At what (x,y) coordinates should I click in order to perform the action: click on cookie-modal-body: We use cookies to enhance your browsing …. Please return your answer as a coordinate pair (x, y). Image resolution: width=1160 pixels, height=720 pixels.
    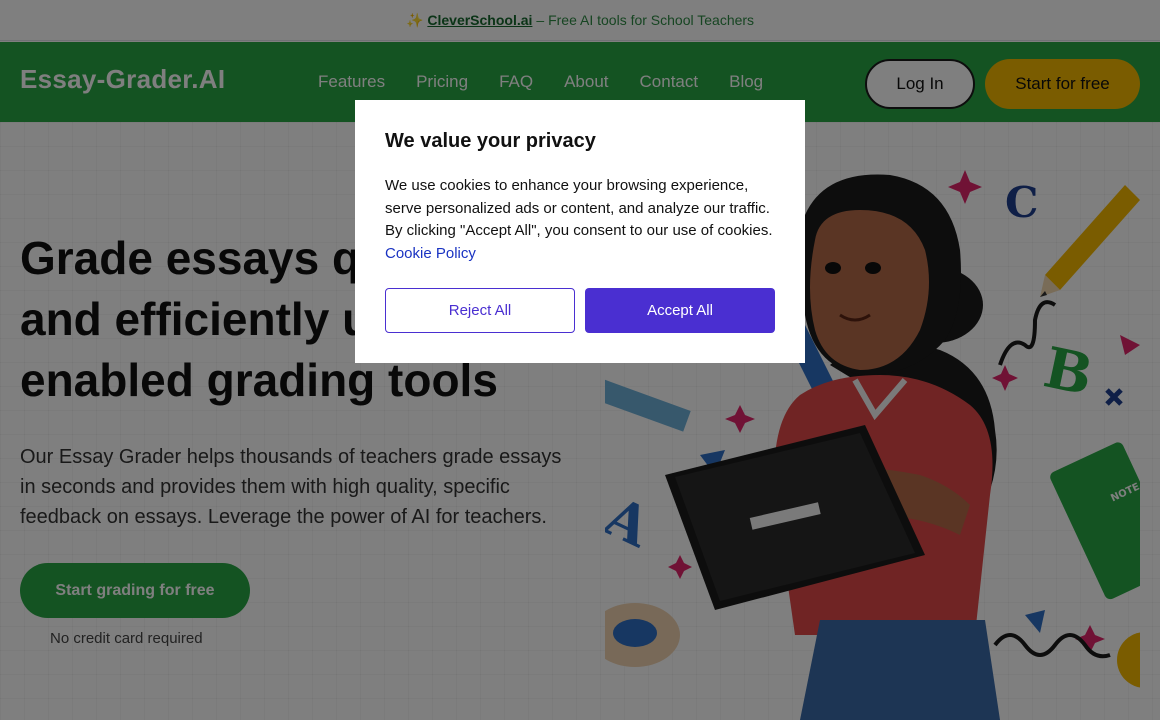
    Looking at the image, I should click on (580, 220).